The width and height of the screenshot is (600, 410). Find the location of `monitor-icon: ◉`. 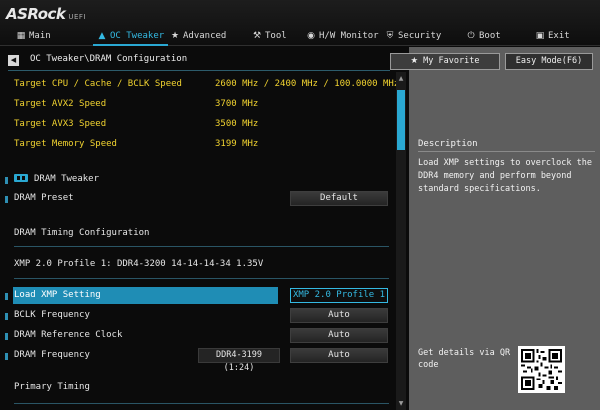

monitor-icon: ◉ is located at coordinates (311, 36).